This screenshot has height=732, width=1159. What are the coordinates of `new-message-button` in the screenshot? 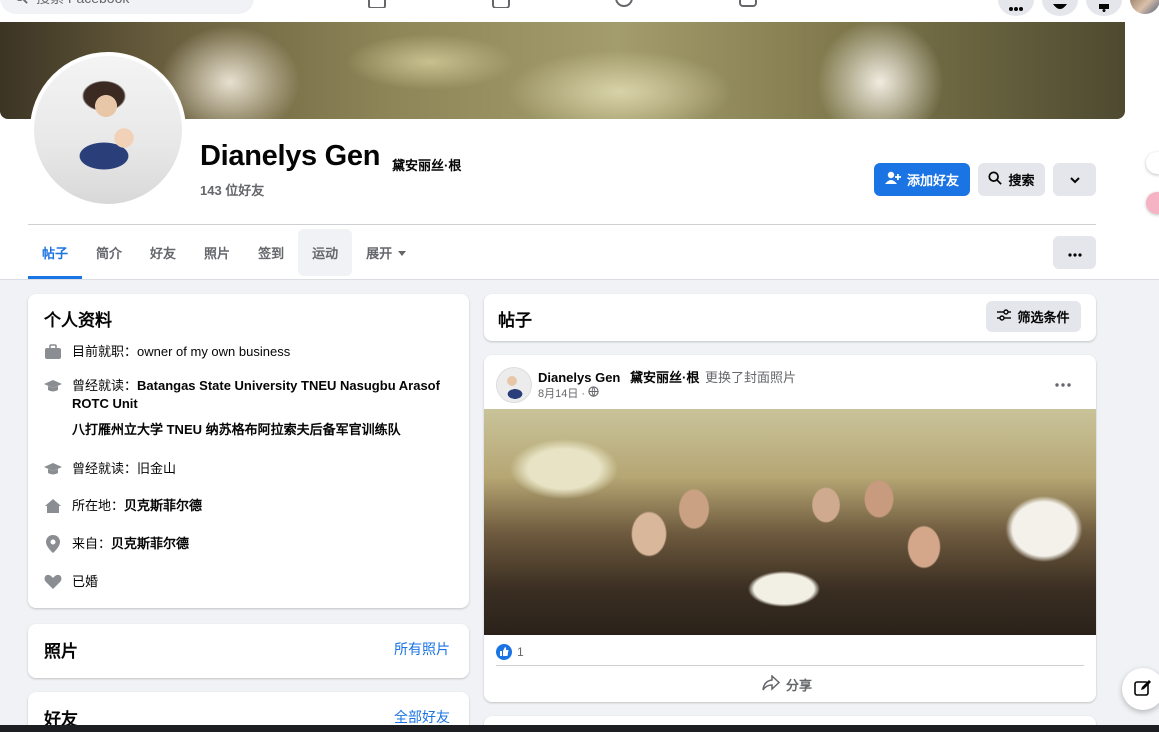 It's located at (1140, 689).